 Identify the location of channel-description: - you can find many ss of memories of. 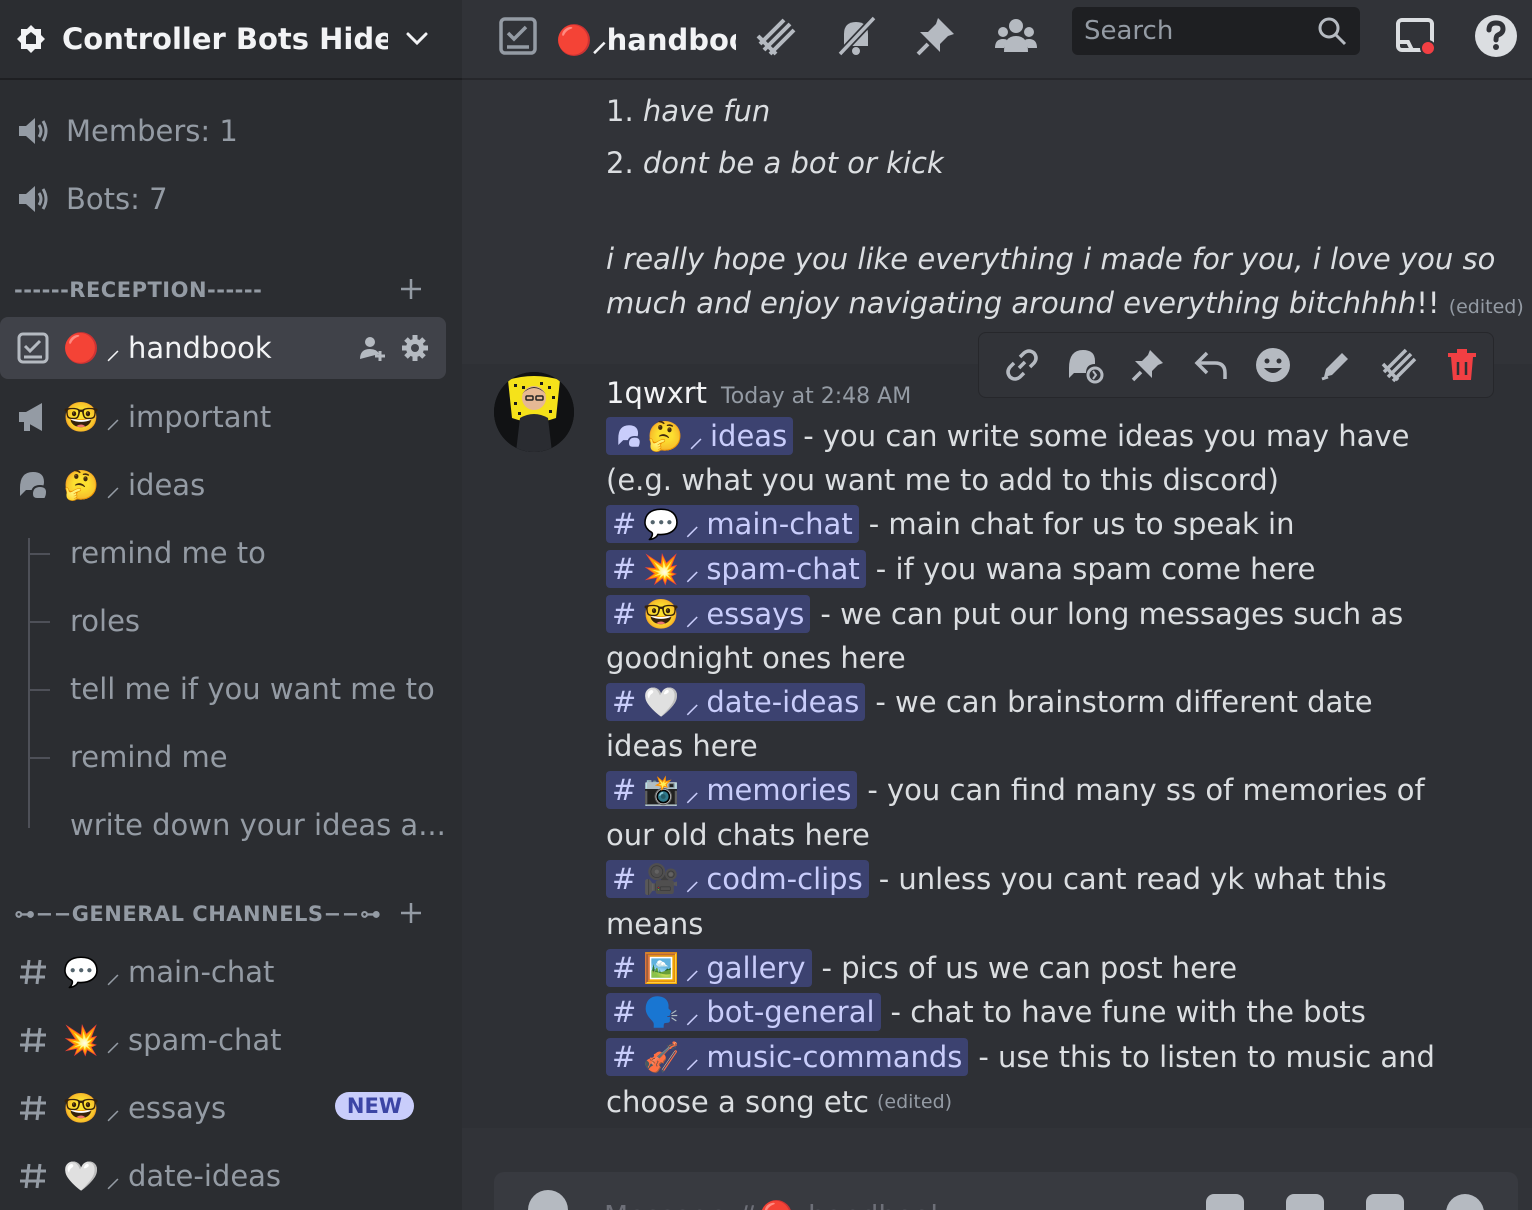
(1146, 790).